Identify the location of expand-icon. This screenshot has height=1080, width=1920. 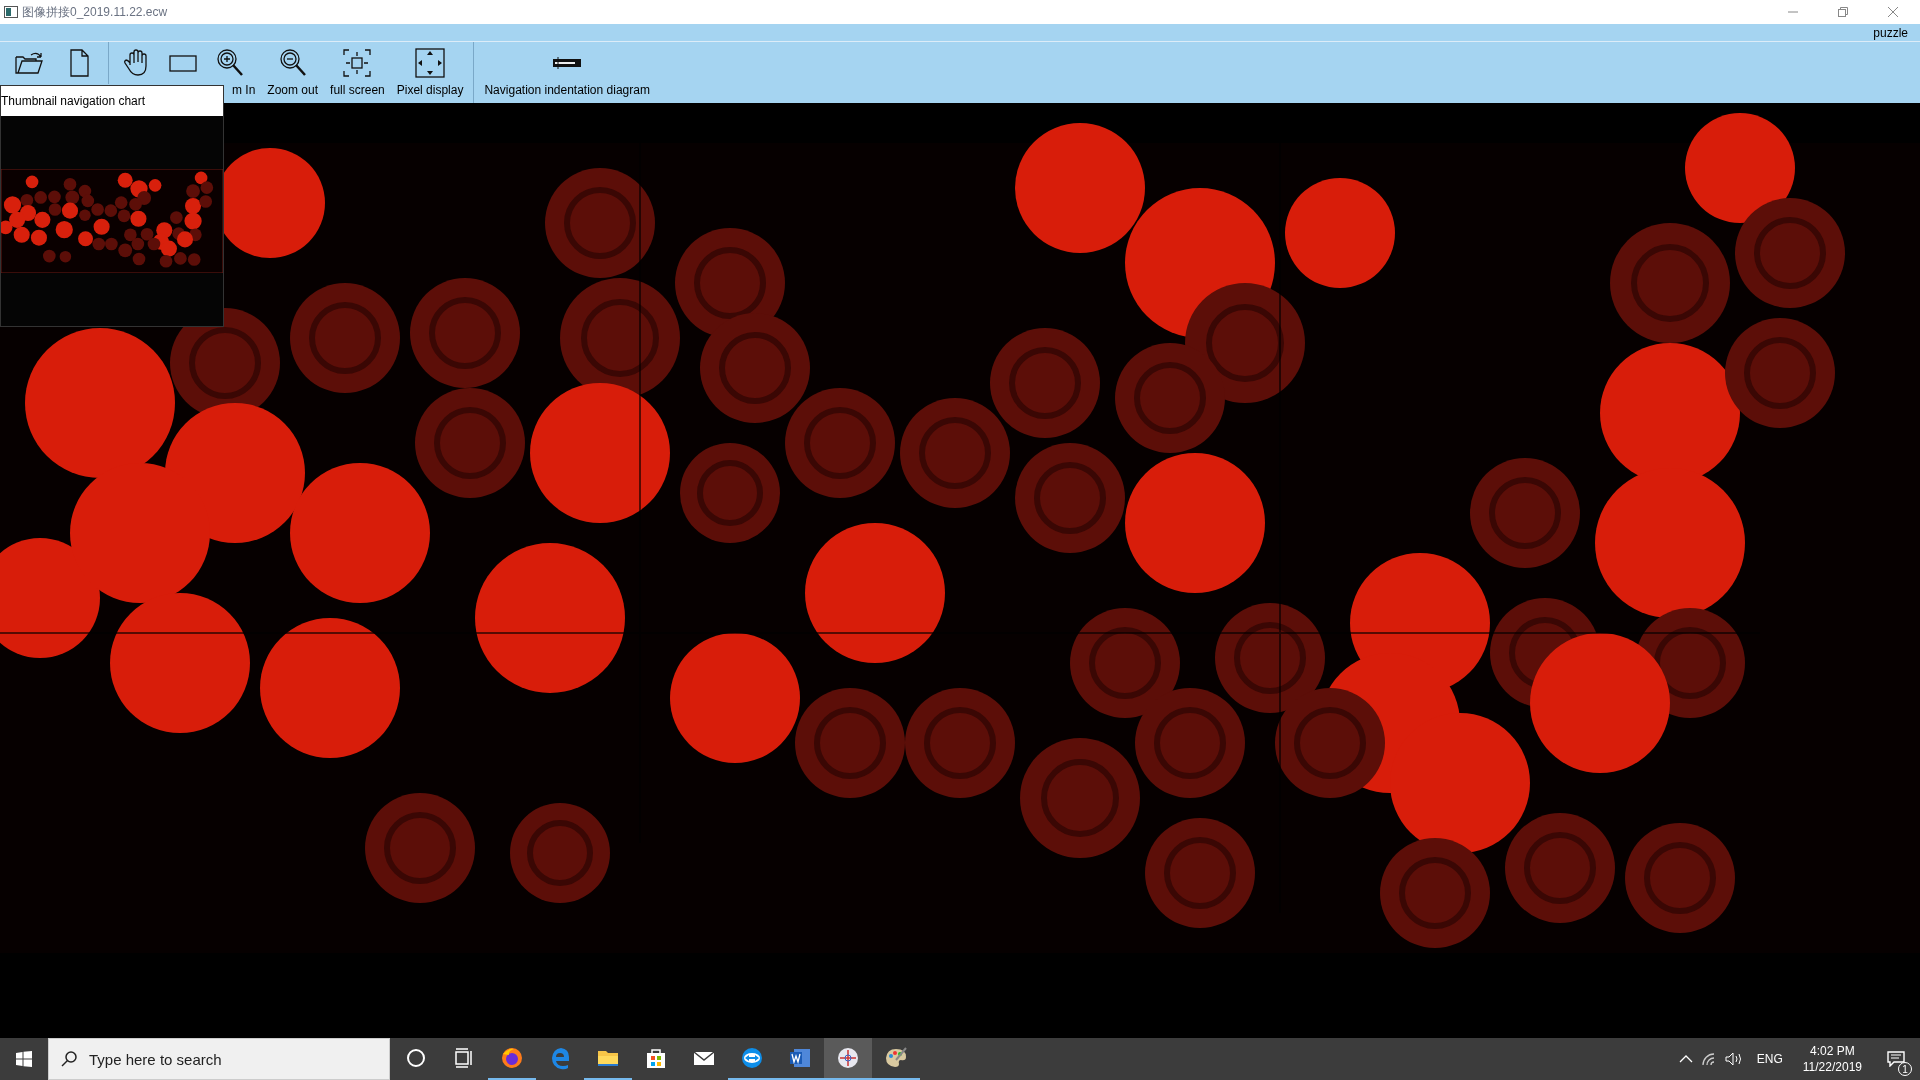
(430, 63).